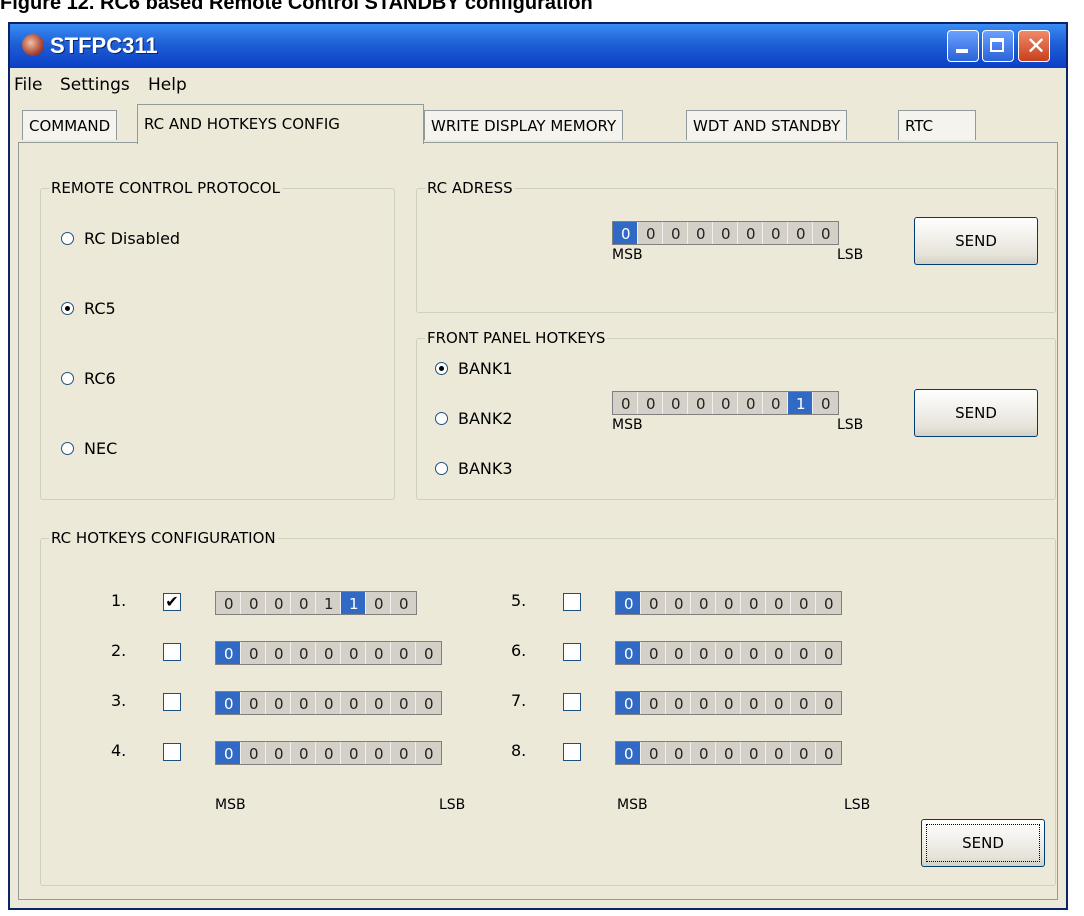 Image resolution: width=1084 pixels, height=916 pixels. I want to click on tab-command: COMMAND, so click(70, 125).